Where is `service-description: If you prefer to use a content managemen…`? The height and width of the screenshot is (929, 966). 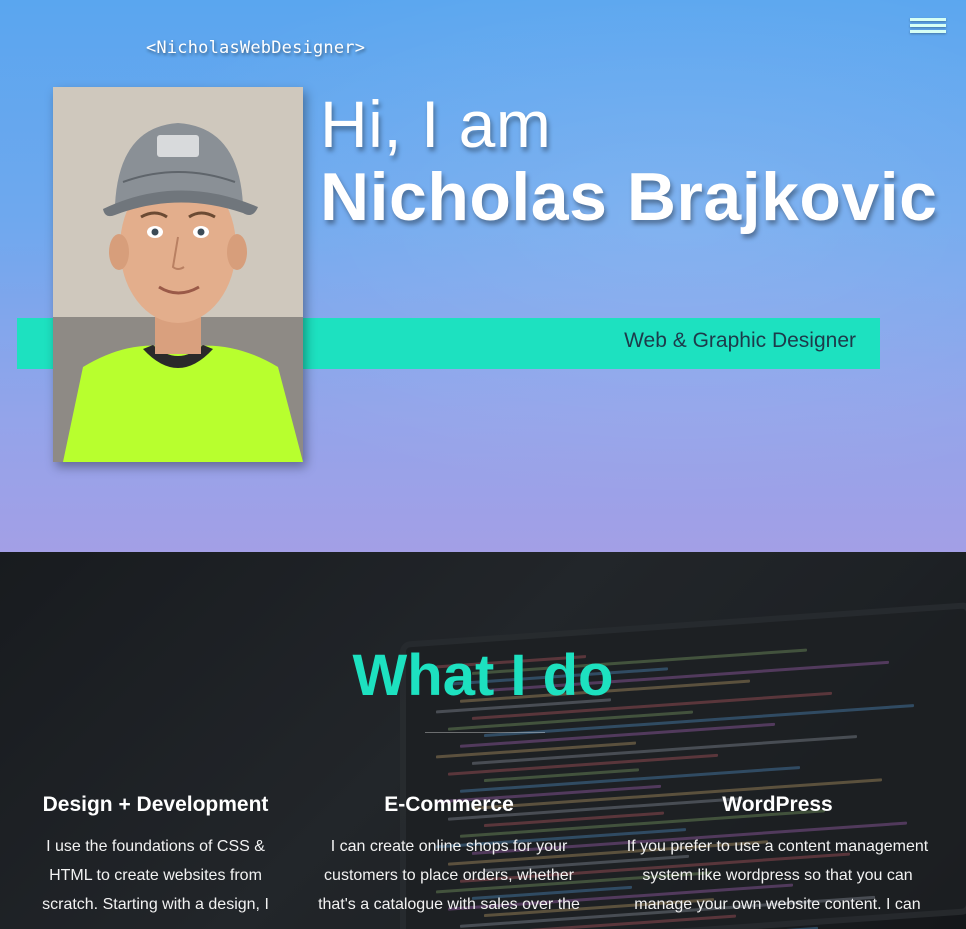 service-description: If you prefer to use a content managemen… is located at coordinates (777, 875).